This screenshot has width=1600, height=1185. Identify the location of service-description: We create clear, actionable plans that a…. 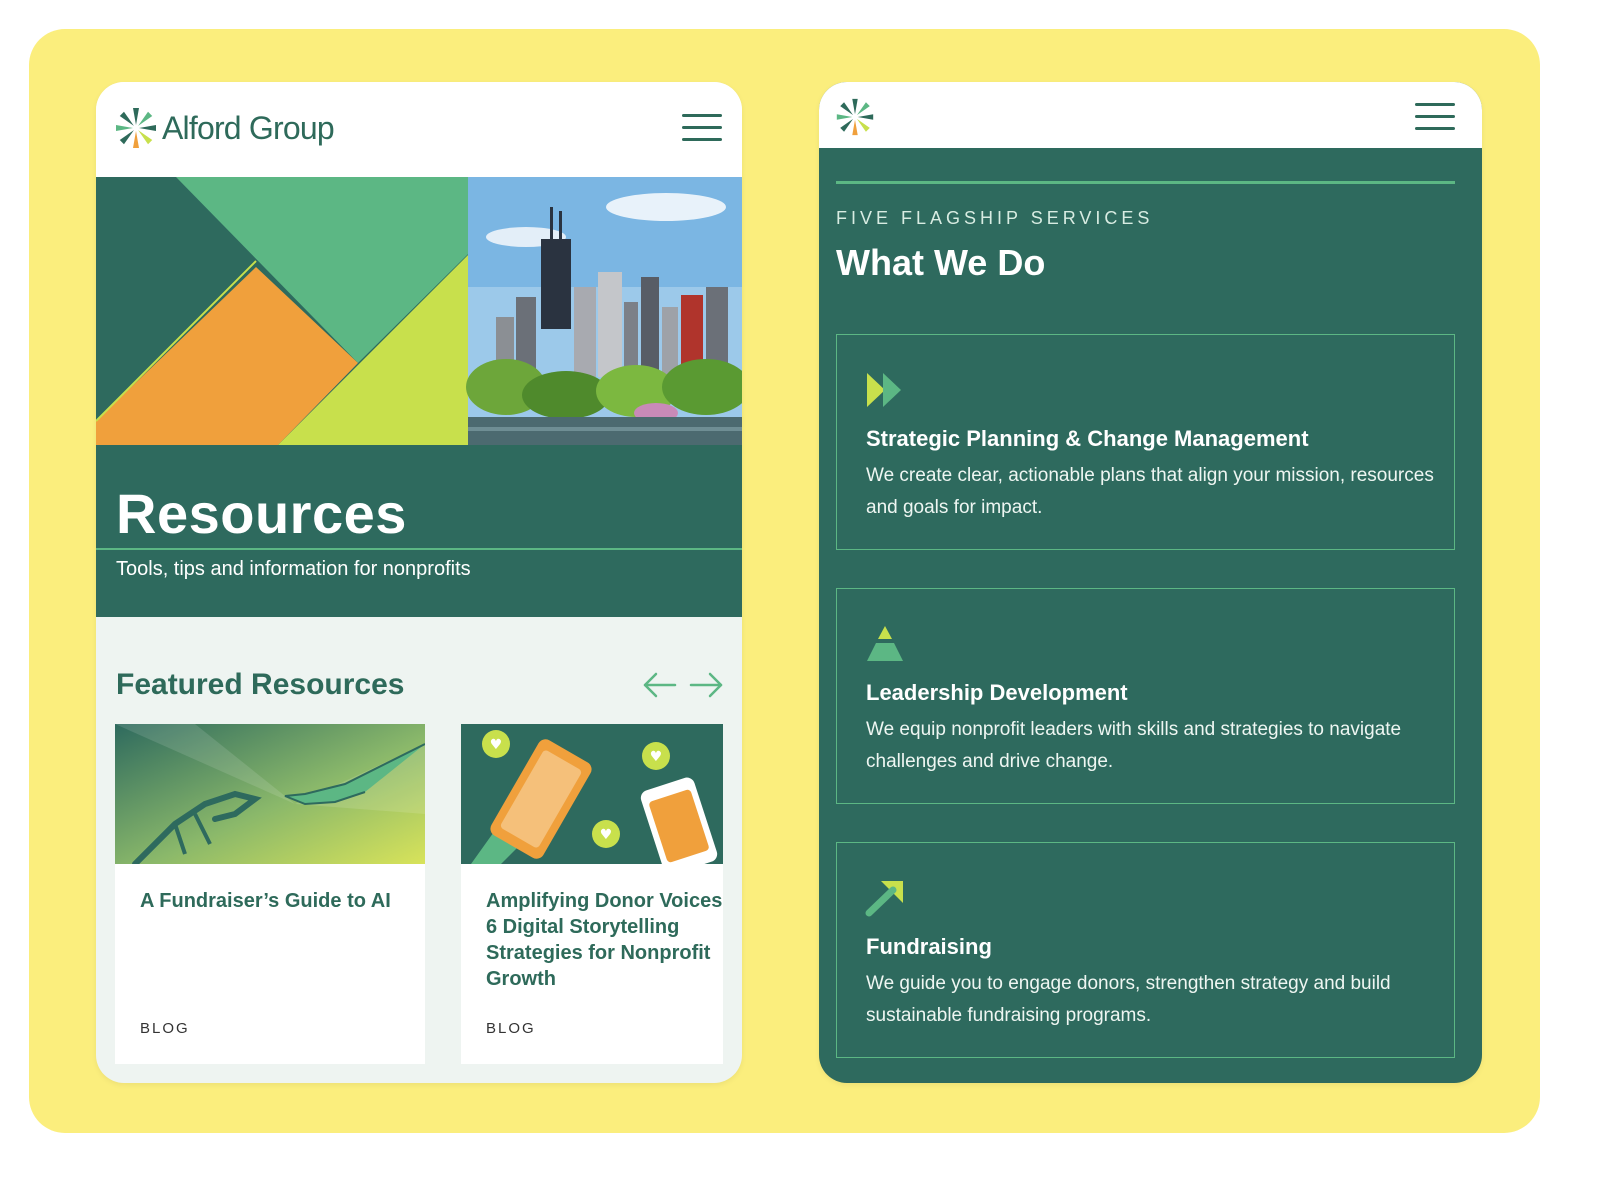
(1150, 491).